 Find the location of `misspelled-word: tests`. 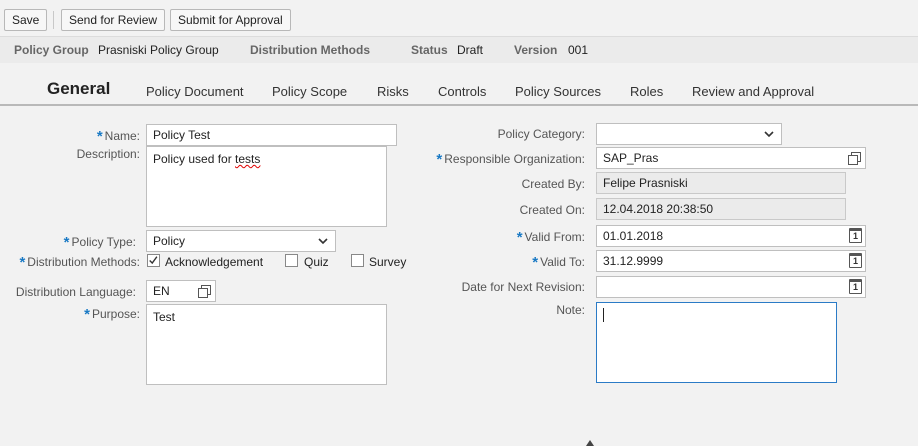

misspelled-word: tests is located at coordinates (248, 159).